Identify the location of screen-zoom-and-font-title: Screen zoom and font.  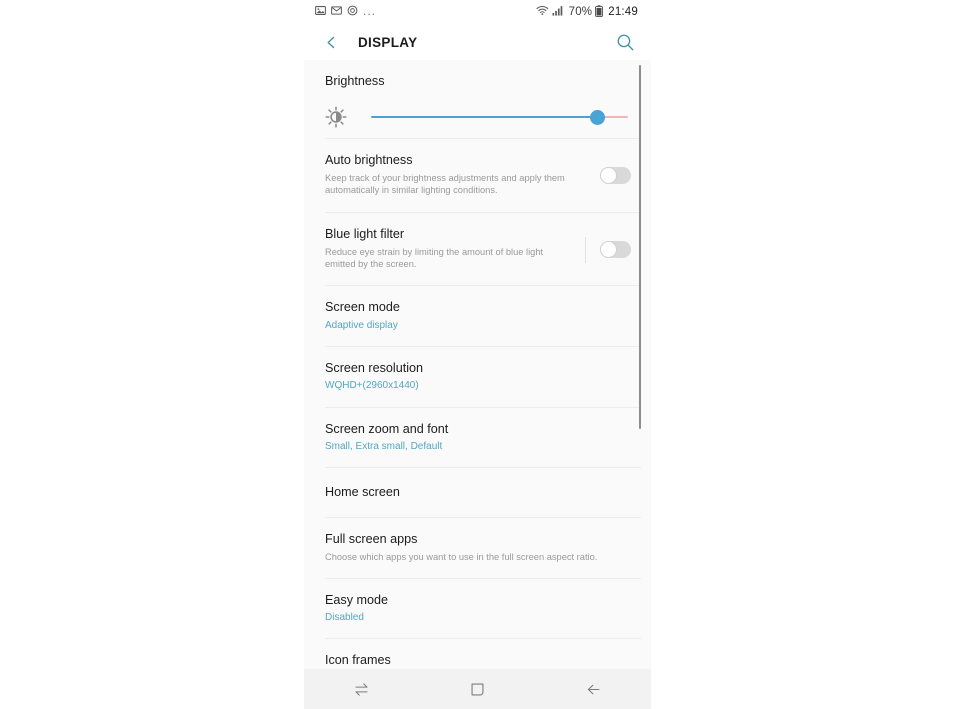
(387, 428).